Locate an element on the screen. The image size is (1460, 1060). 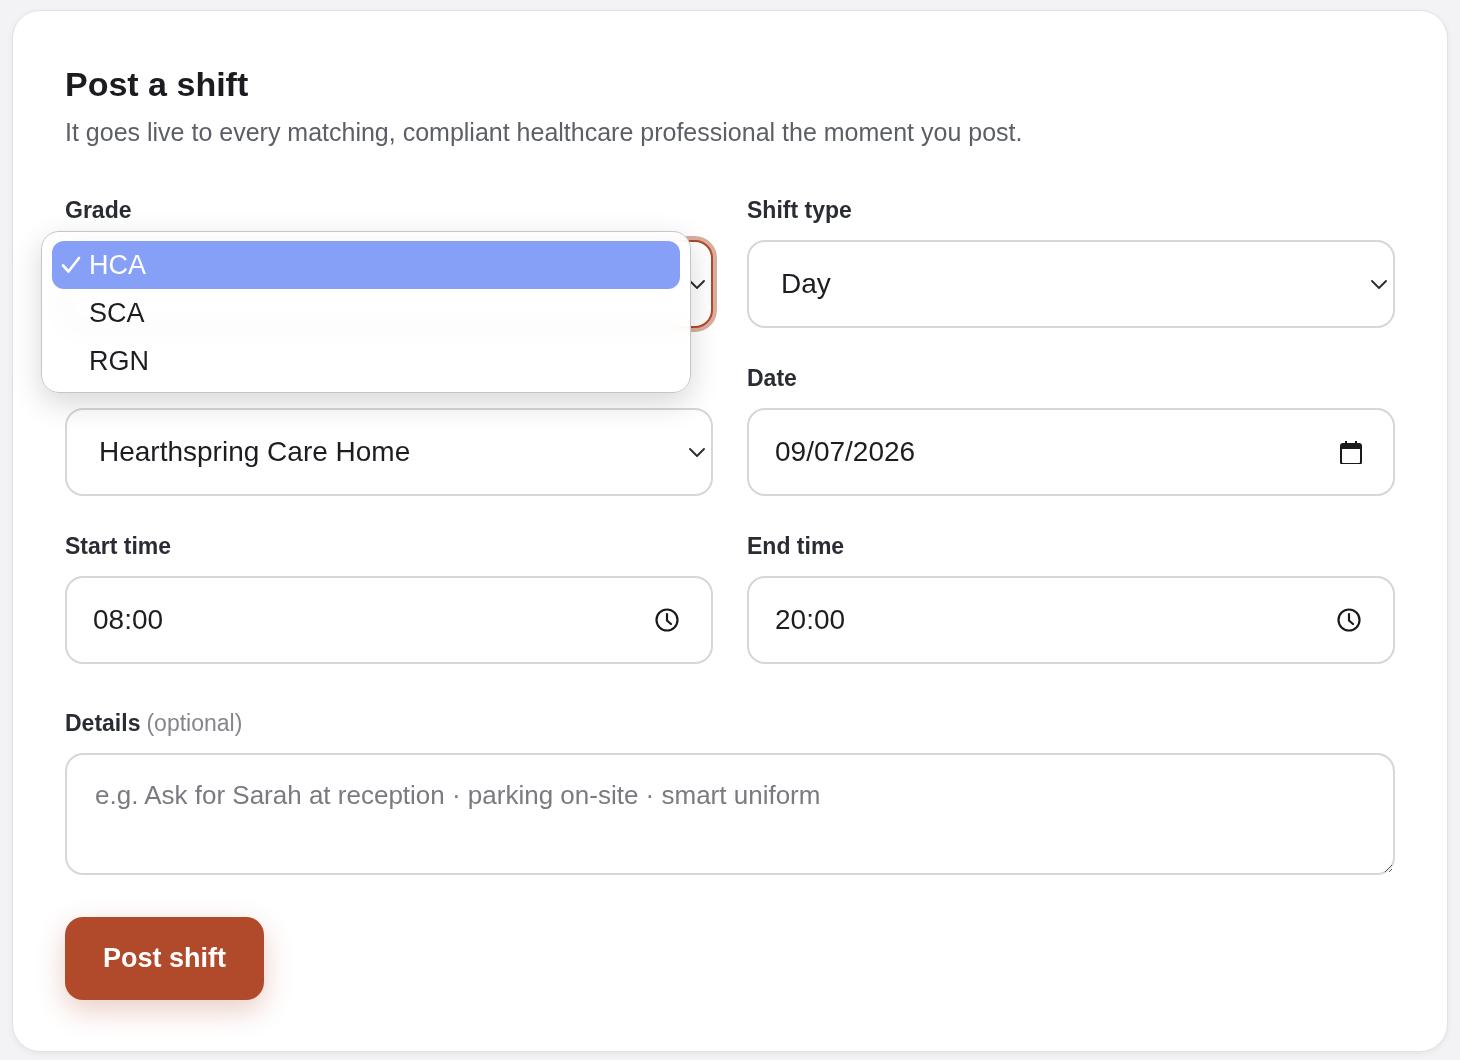
field-label: Date is located at coordinates (772, 378).